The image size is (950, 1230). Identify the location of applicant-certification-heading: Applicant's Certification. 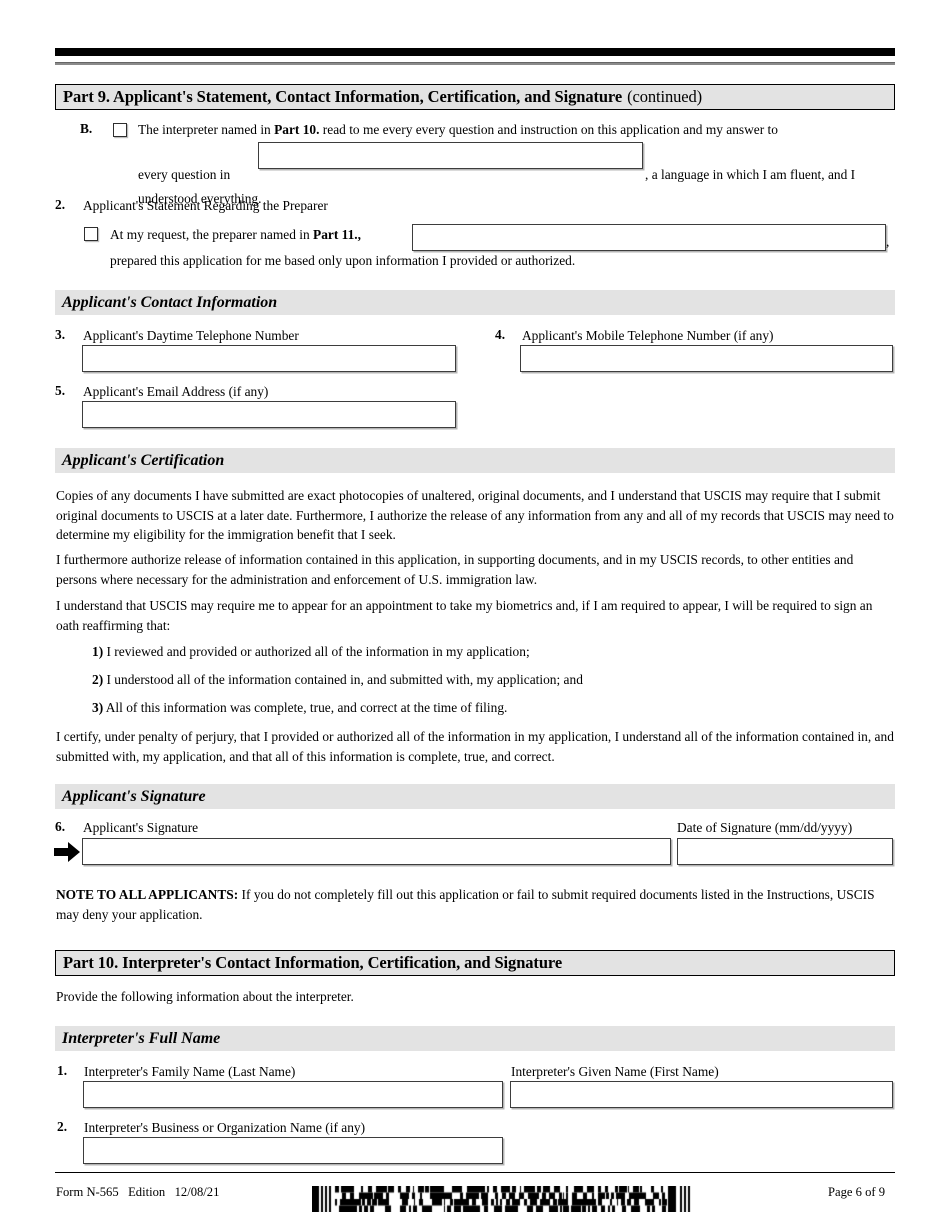
(475, 460).